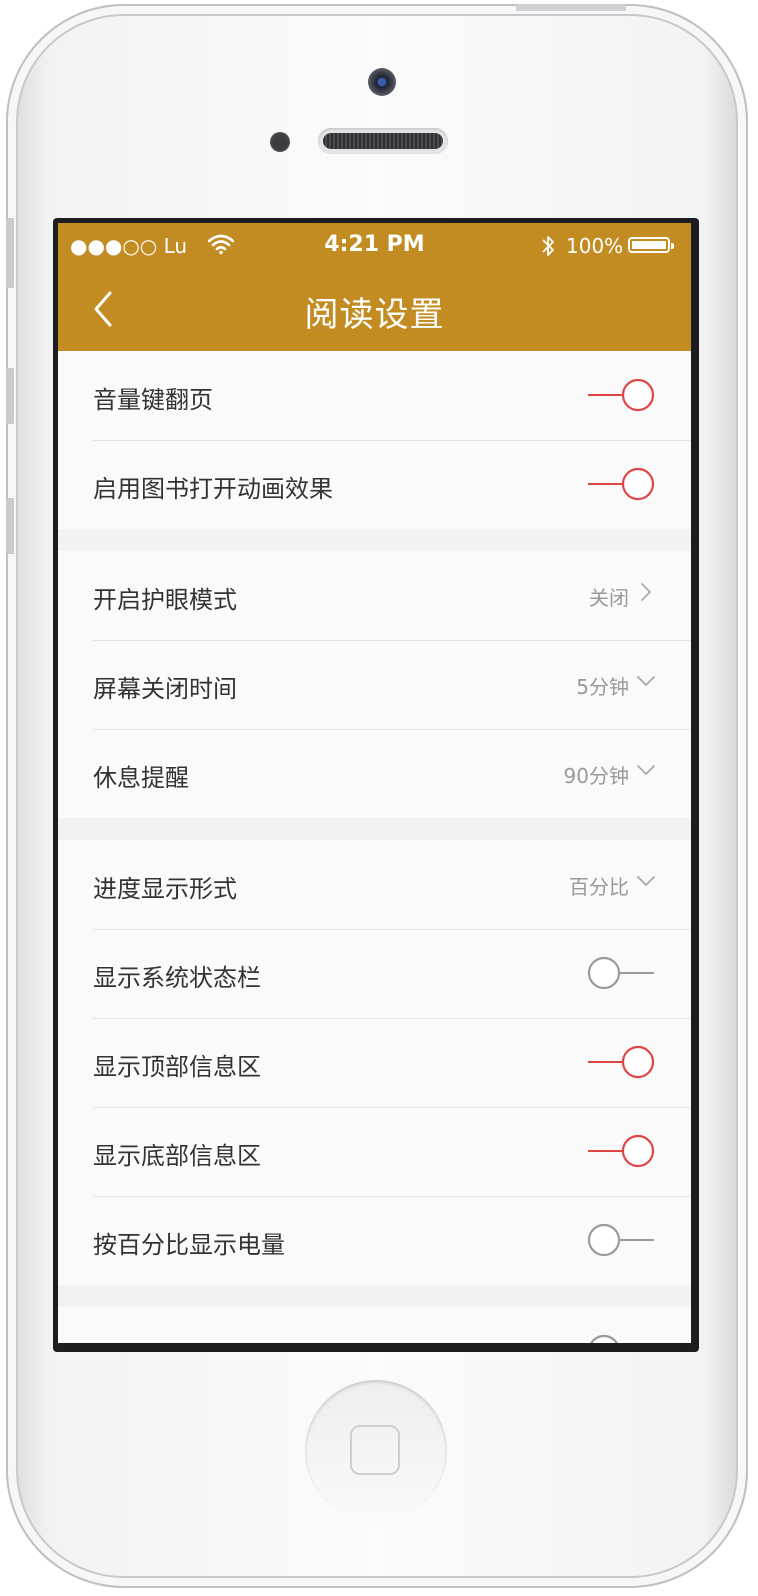 This screenshot has width=758, height=1596. What do you see at coordinates (189, 1245) in the screenshot?
I see `settings-row-label: 按百分比显示电量` at bounding box center [189, 1245].